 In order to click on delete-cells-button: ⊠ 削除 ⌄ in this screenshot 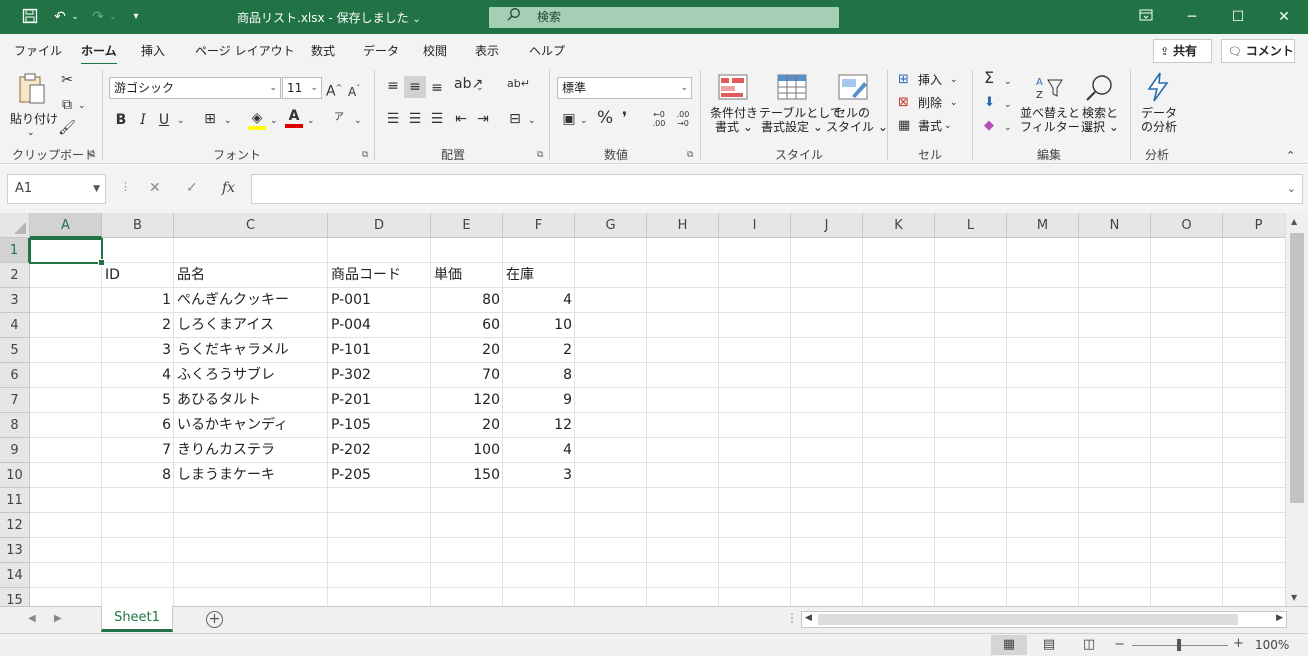, I will do `click(929, 104)`.